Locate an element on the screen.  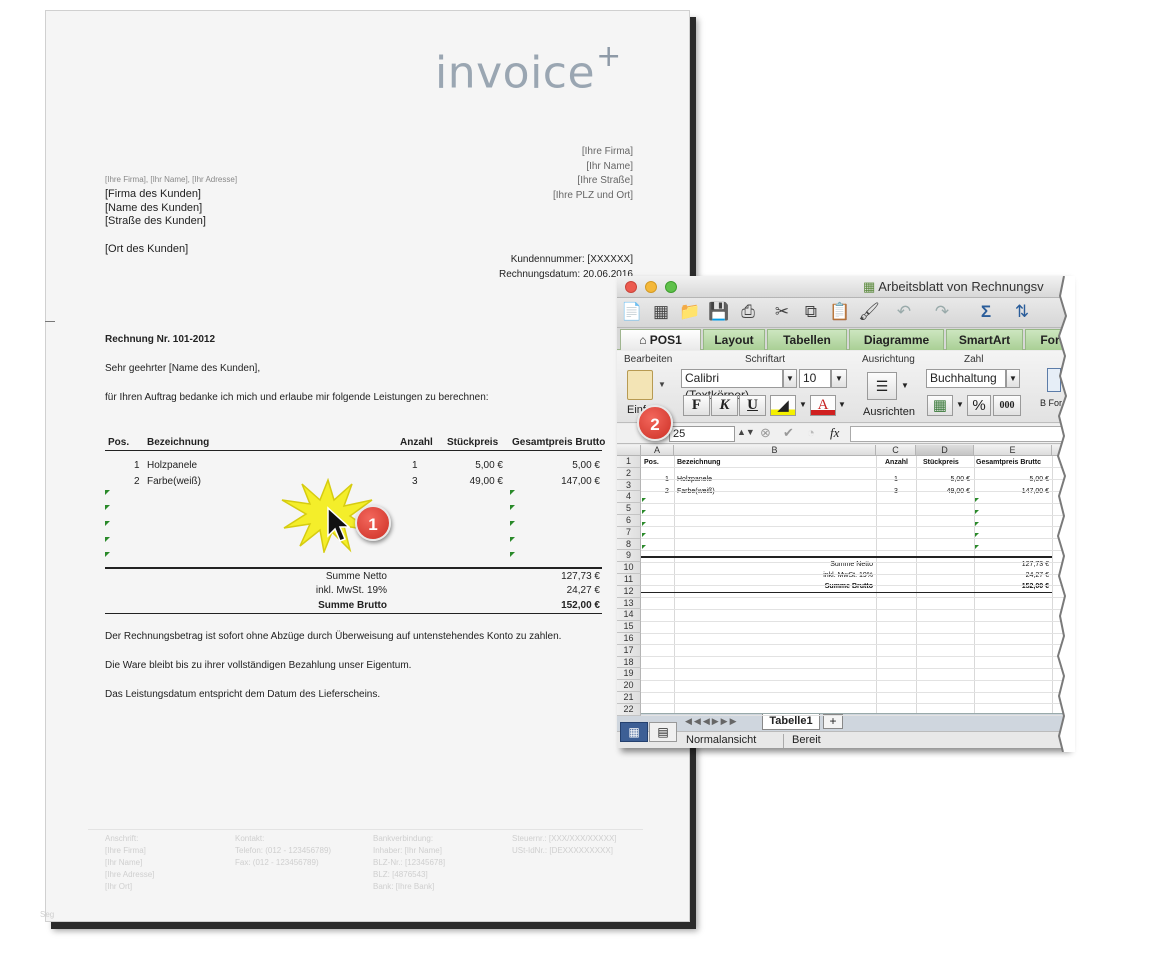
font-color-icon: A is located at coordinates (823, 405).